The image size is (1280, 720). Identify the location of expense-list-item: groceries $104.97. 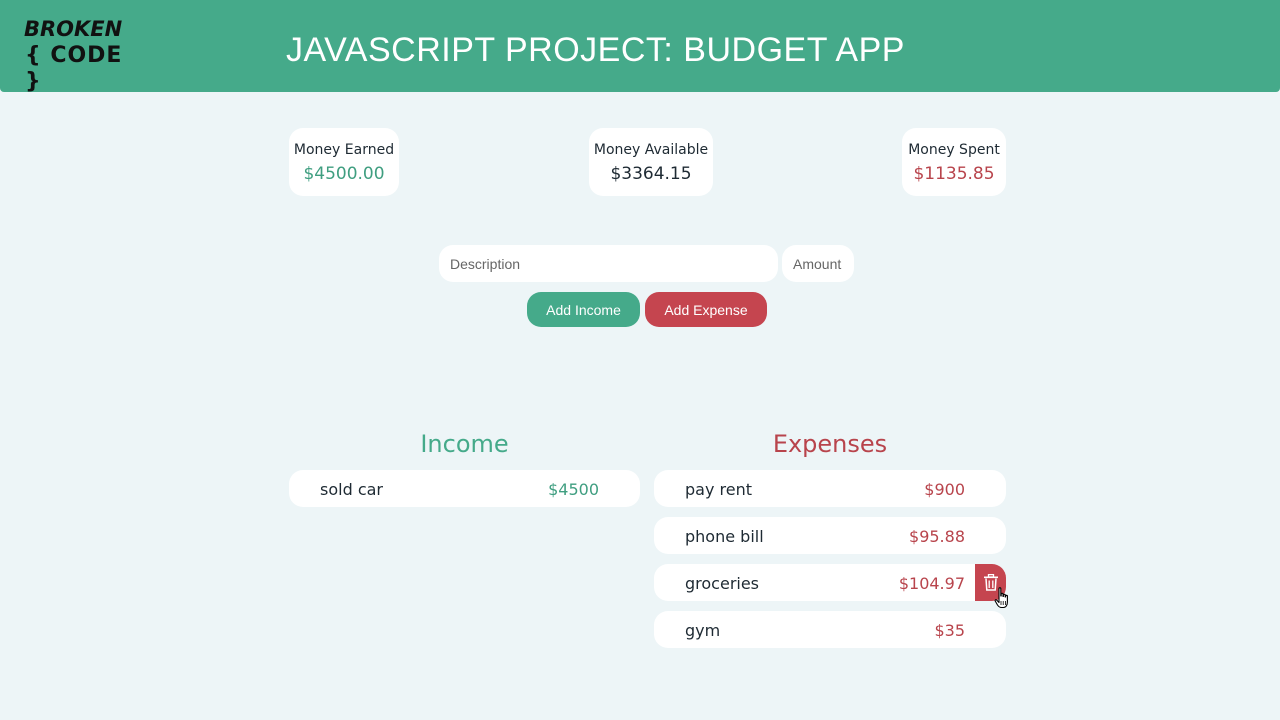
(830, 582).